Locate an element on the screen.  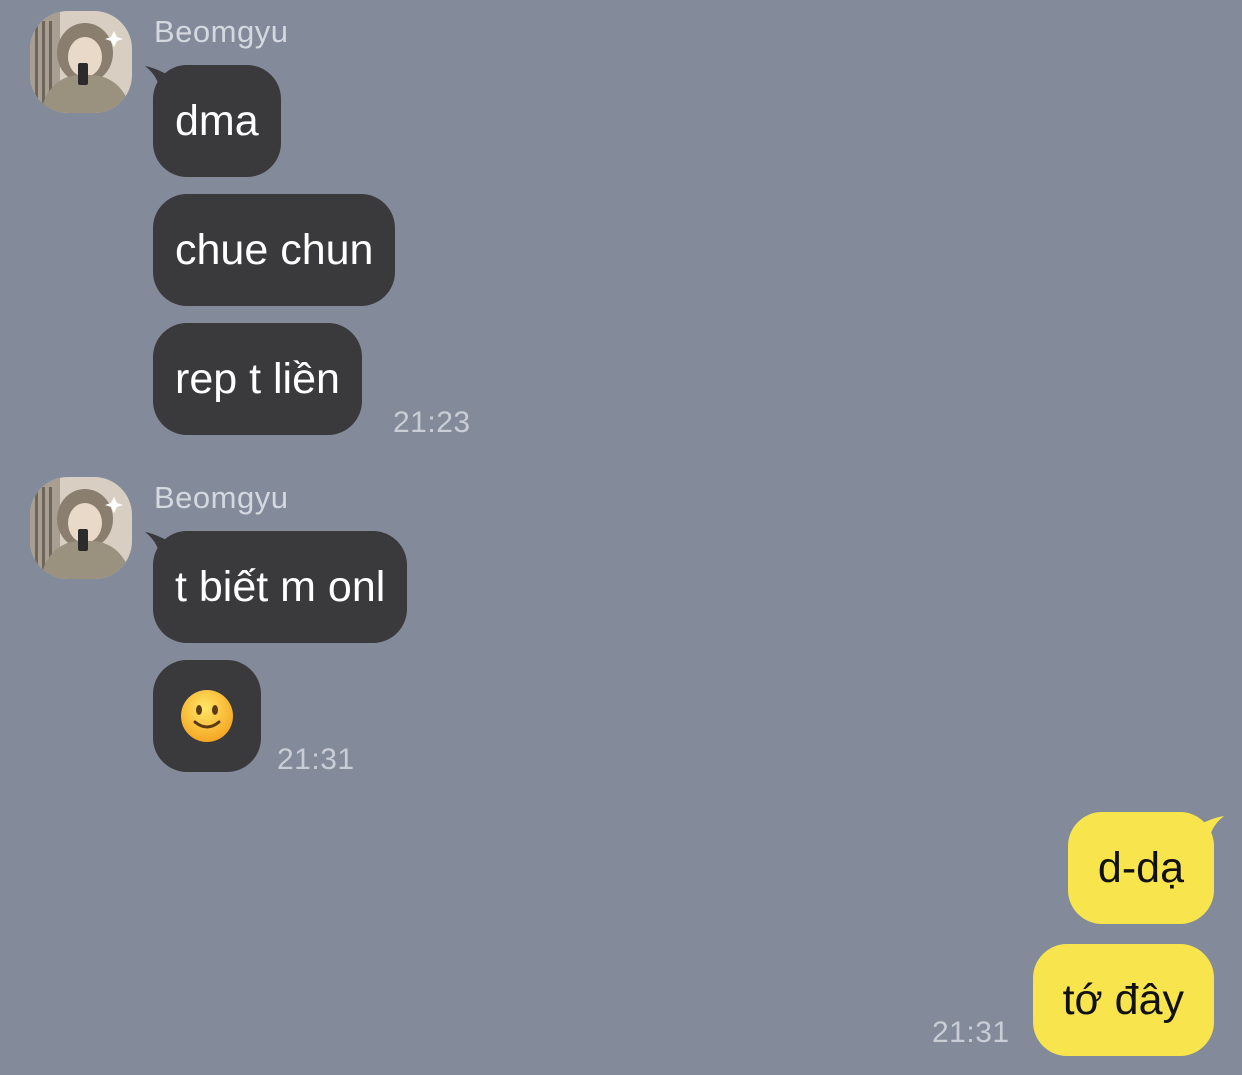
message-bubble: dma is located at coordinates (217, 121).